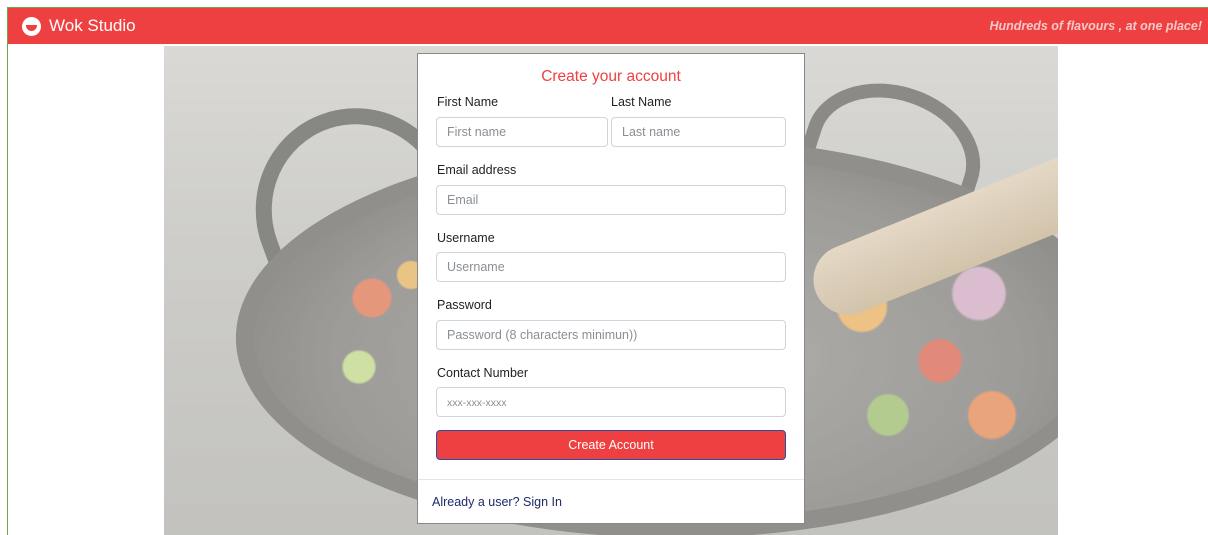  Describe the element at coordinates (497, 502) in the screenshot. I see `sign-in-link: Already a user? Sign In` at that location.